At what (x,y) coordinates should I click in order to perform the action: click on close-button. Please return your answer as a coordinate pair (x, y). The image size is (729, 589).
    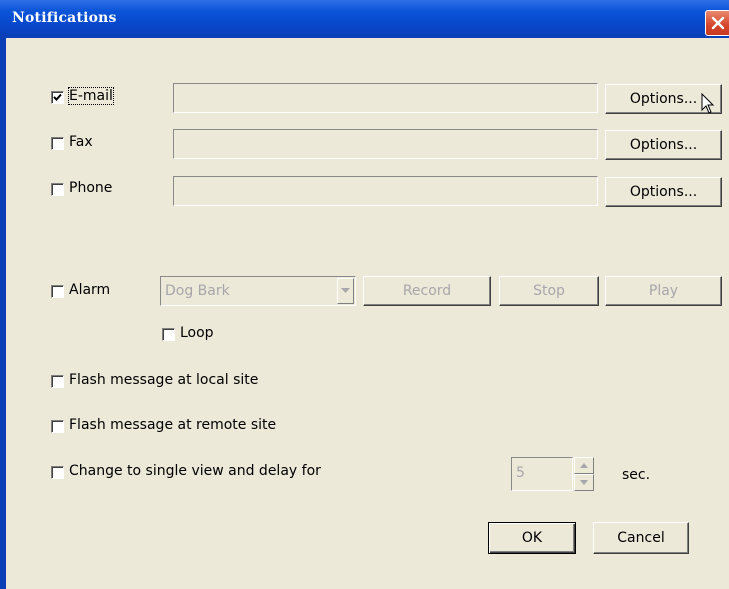
    Looking at the image, I should click on (717, 23).